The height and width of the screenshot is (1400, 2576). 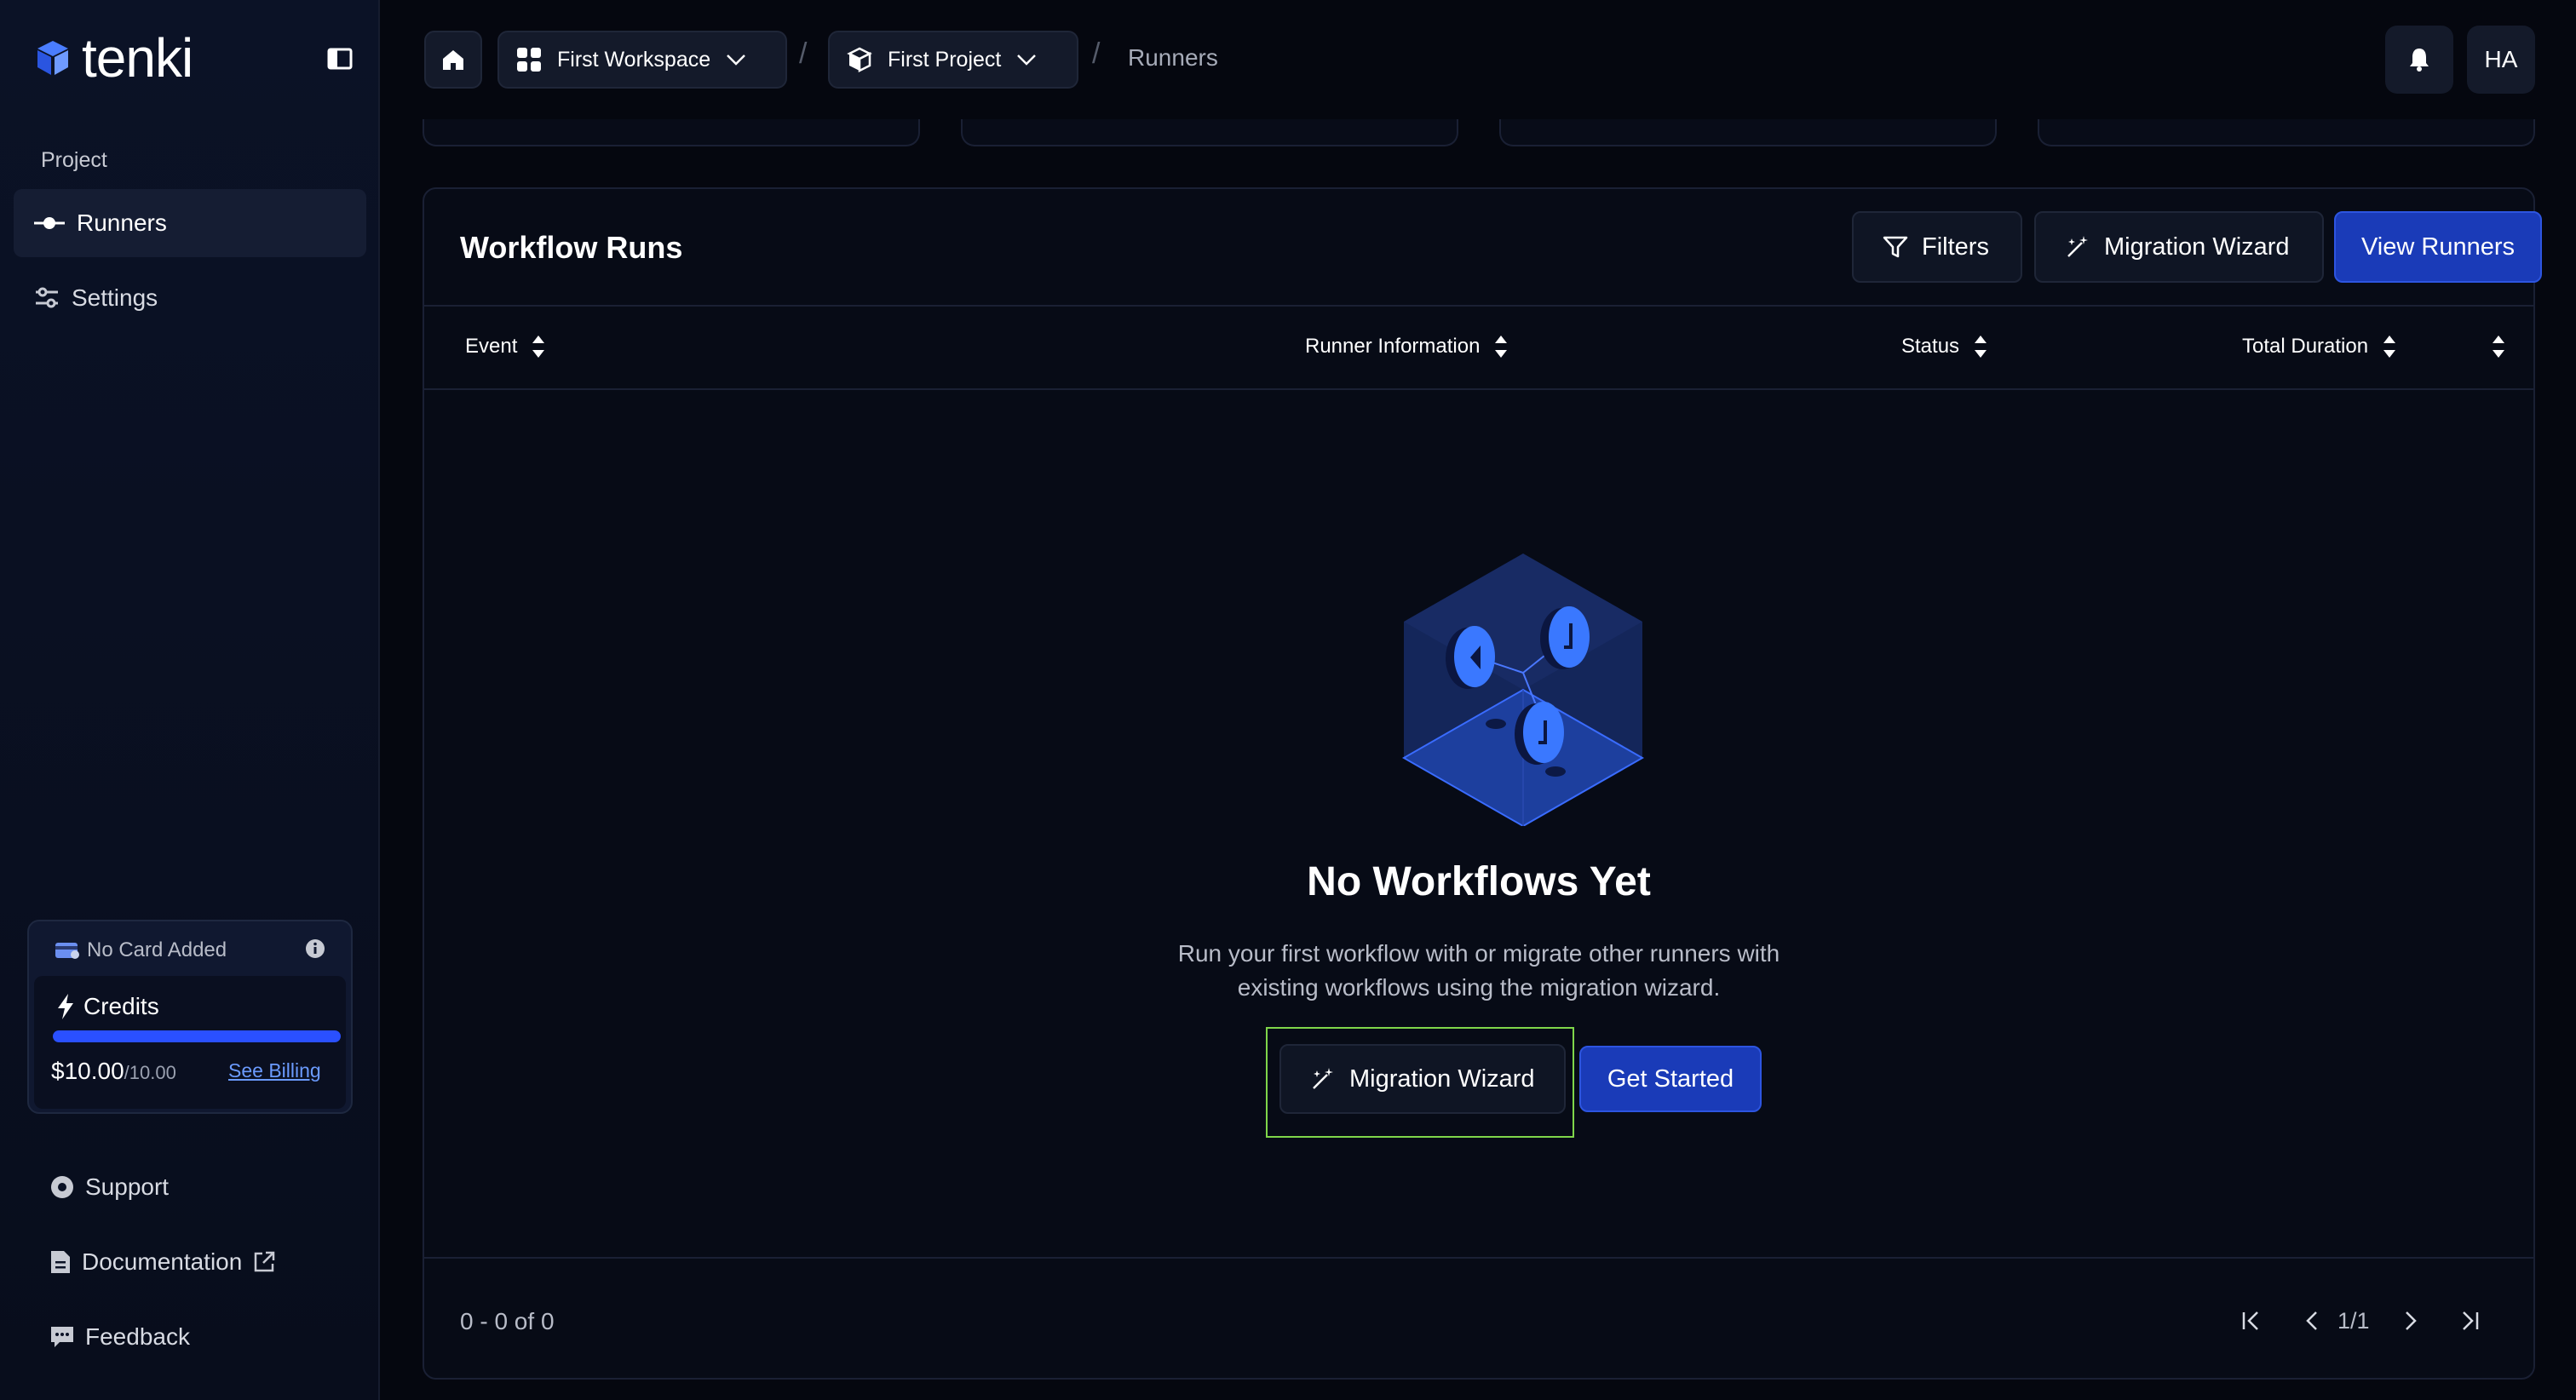 What do you see at coordinates (1173, 57) in the screenshot?
I see `breadcrumb-current: Runners` at bounding box center [1173, 57].